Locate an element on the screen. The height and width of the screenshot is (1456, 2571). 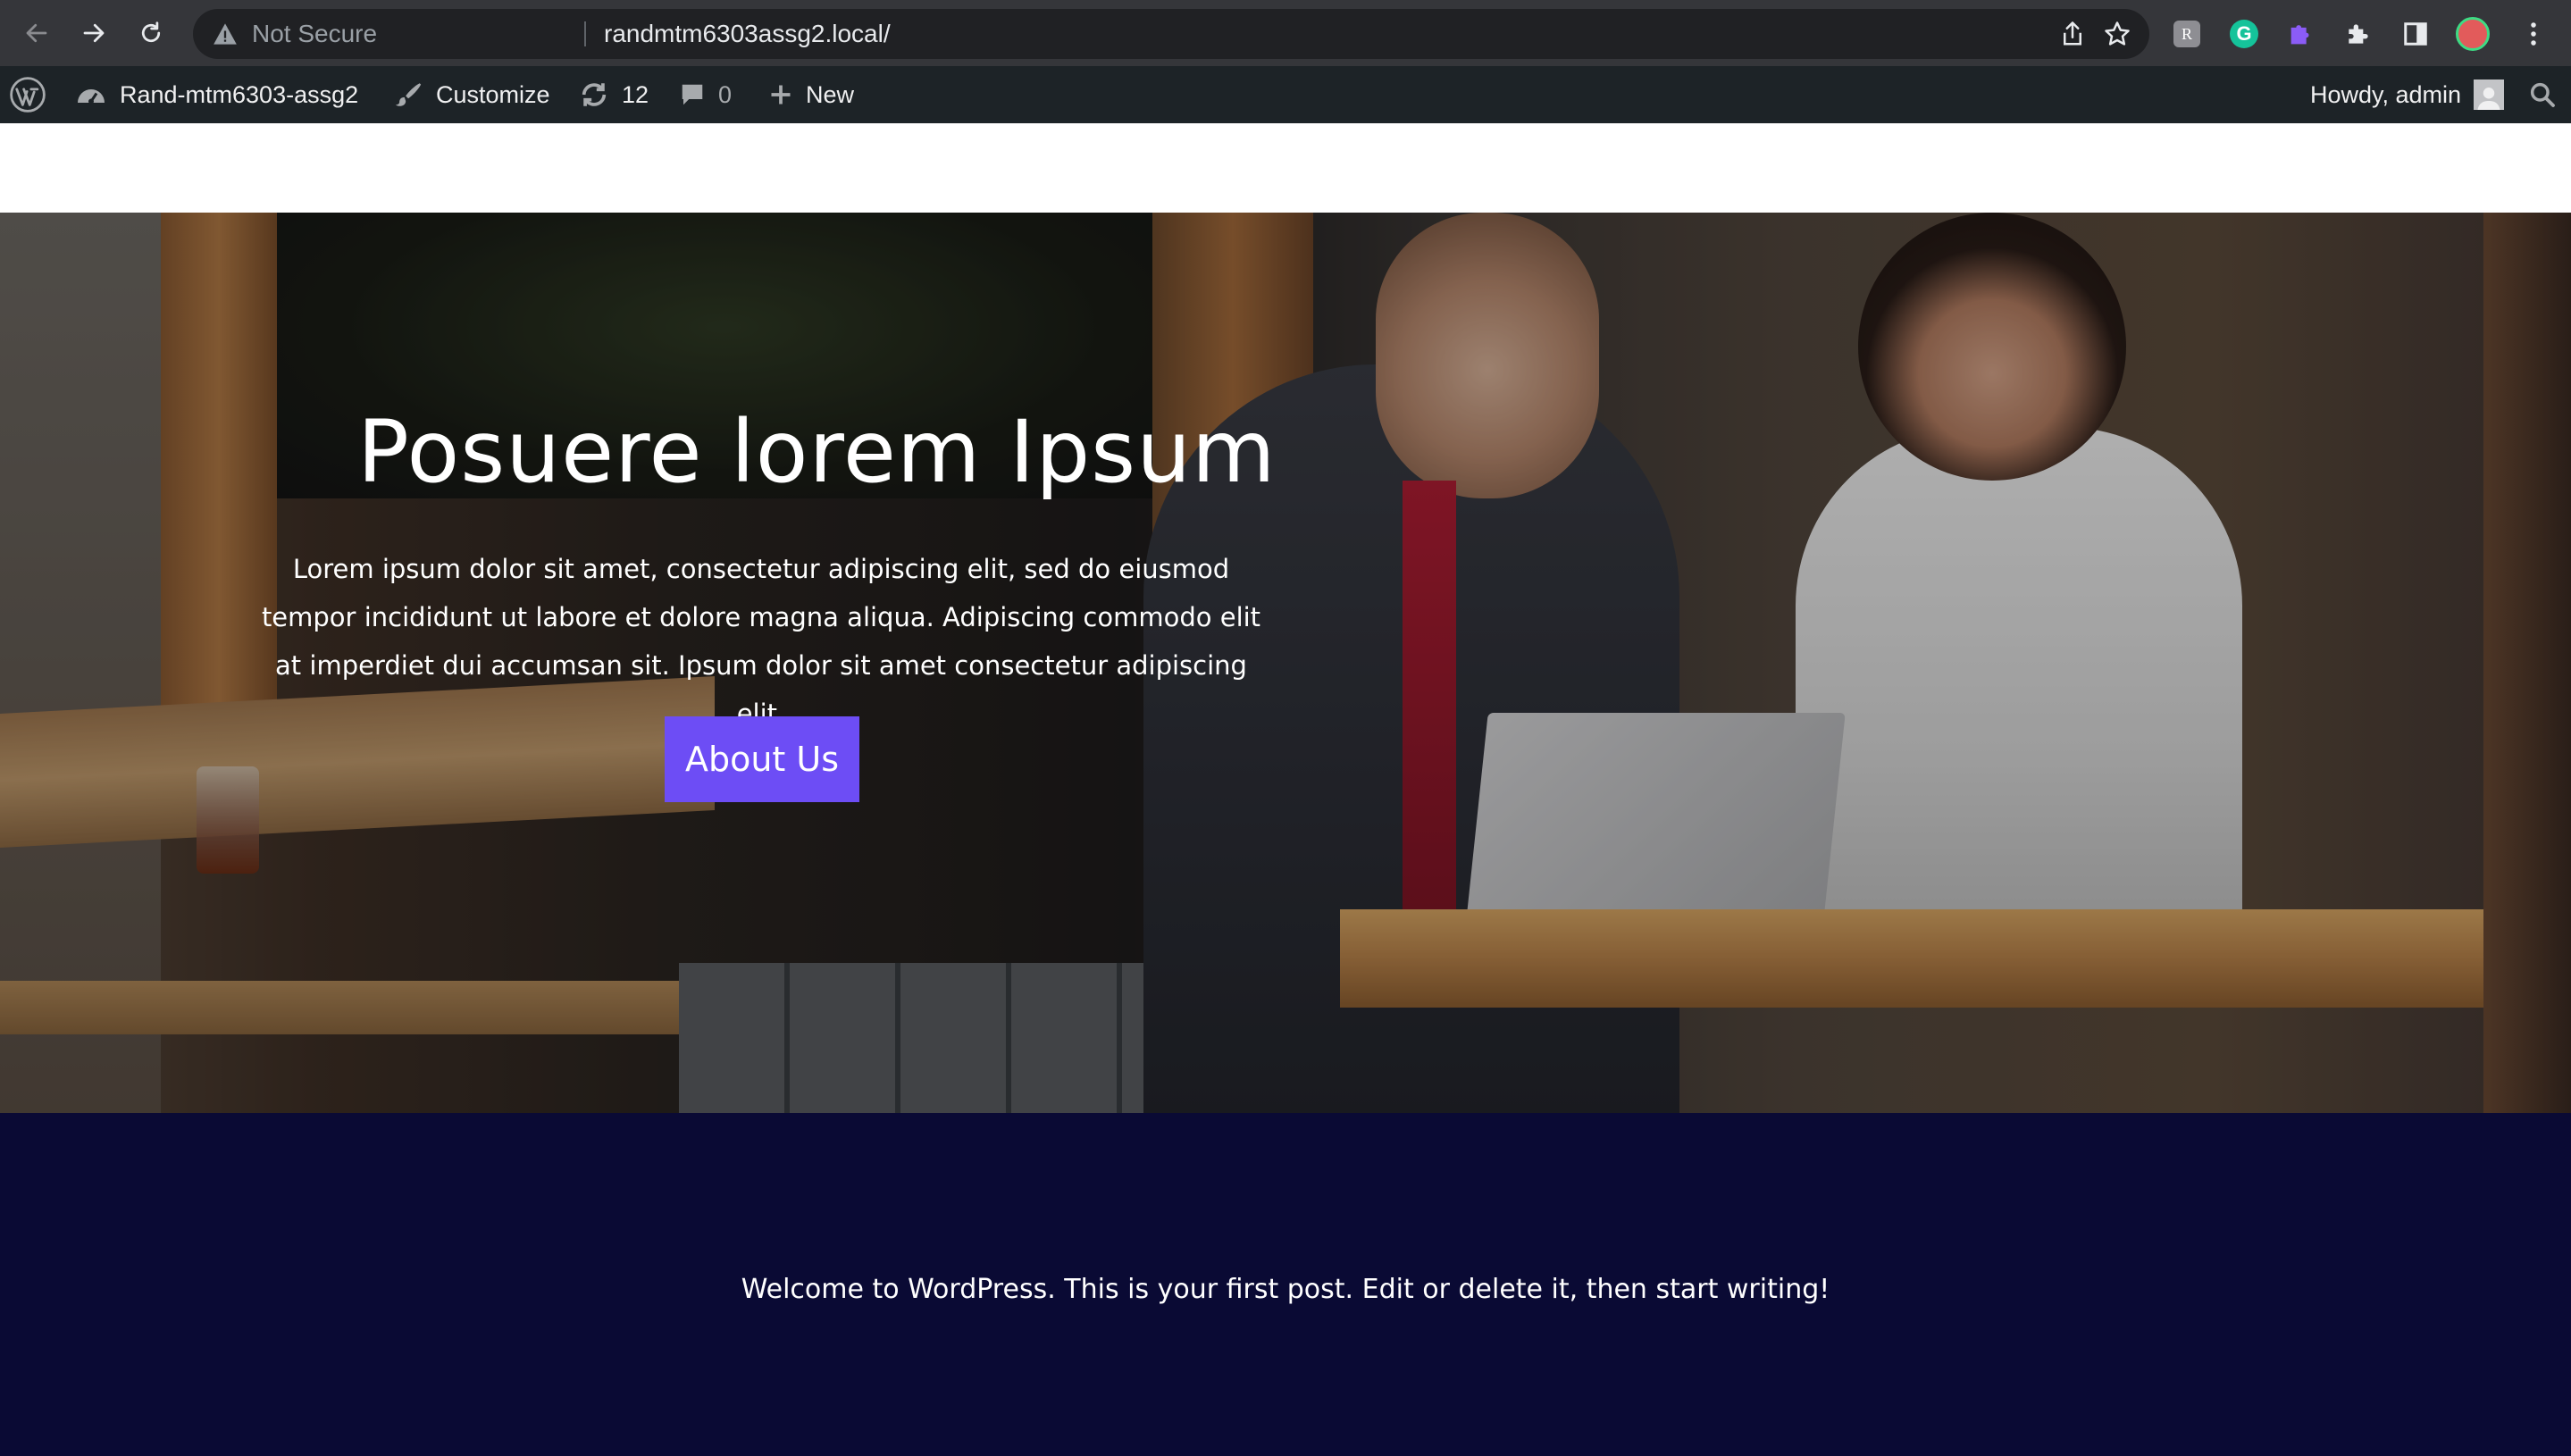
grammarly-icon: G is located at coordinates (2244, 34).